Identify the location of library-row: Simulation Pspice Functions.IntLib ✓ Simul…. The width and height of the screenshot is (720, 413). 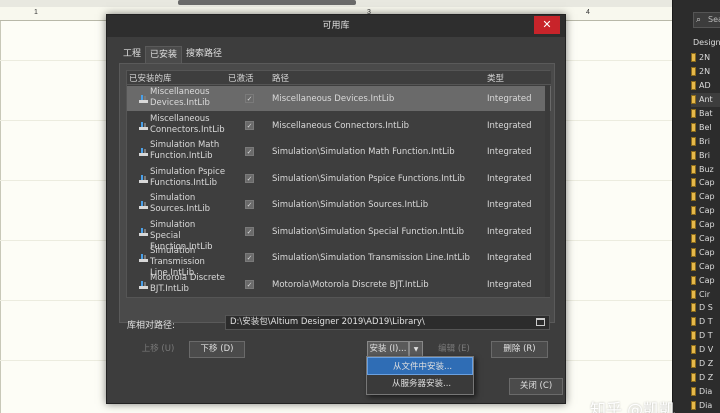
(339, 178).